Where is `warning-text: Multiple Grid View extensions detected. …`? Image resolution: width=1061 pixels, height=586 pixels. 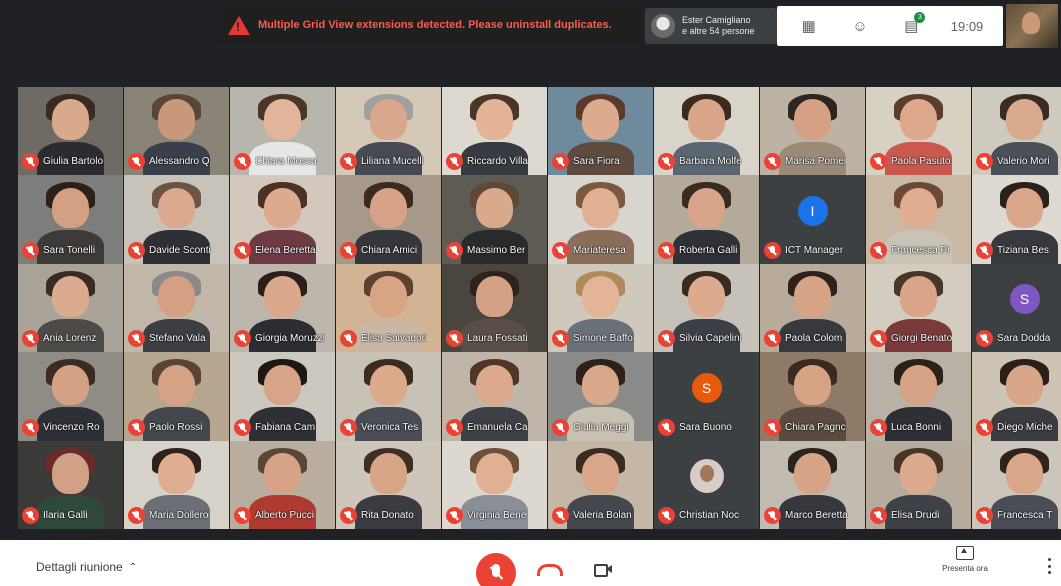 warning-text: Multiple Grid View extensions detected. … is located at coordinates (435, 25).